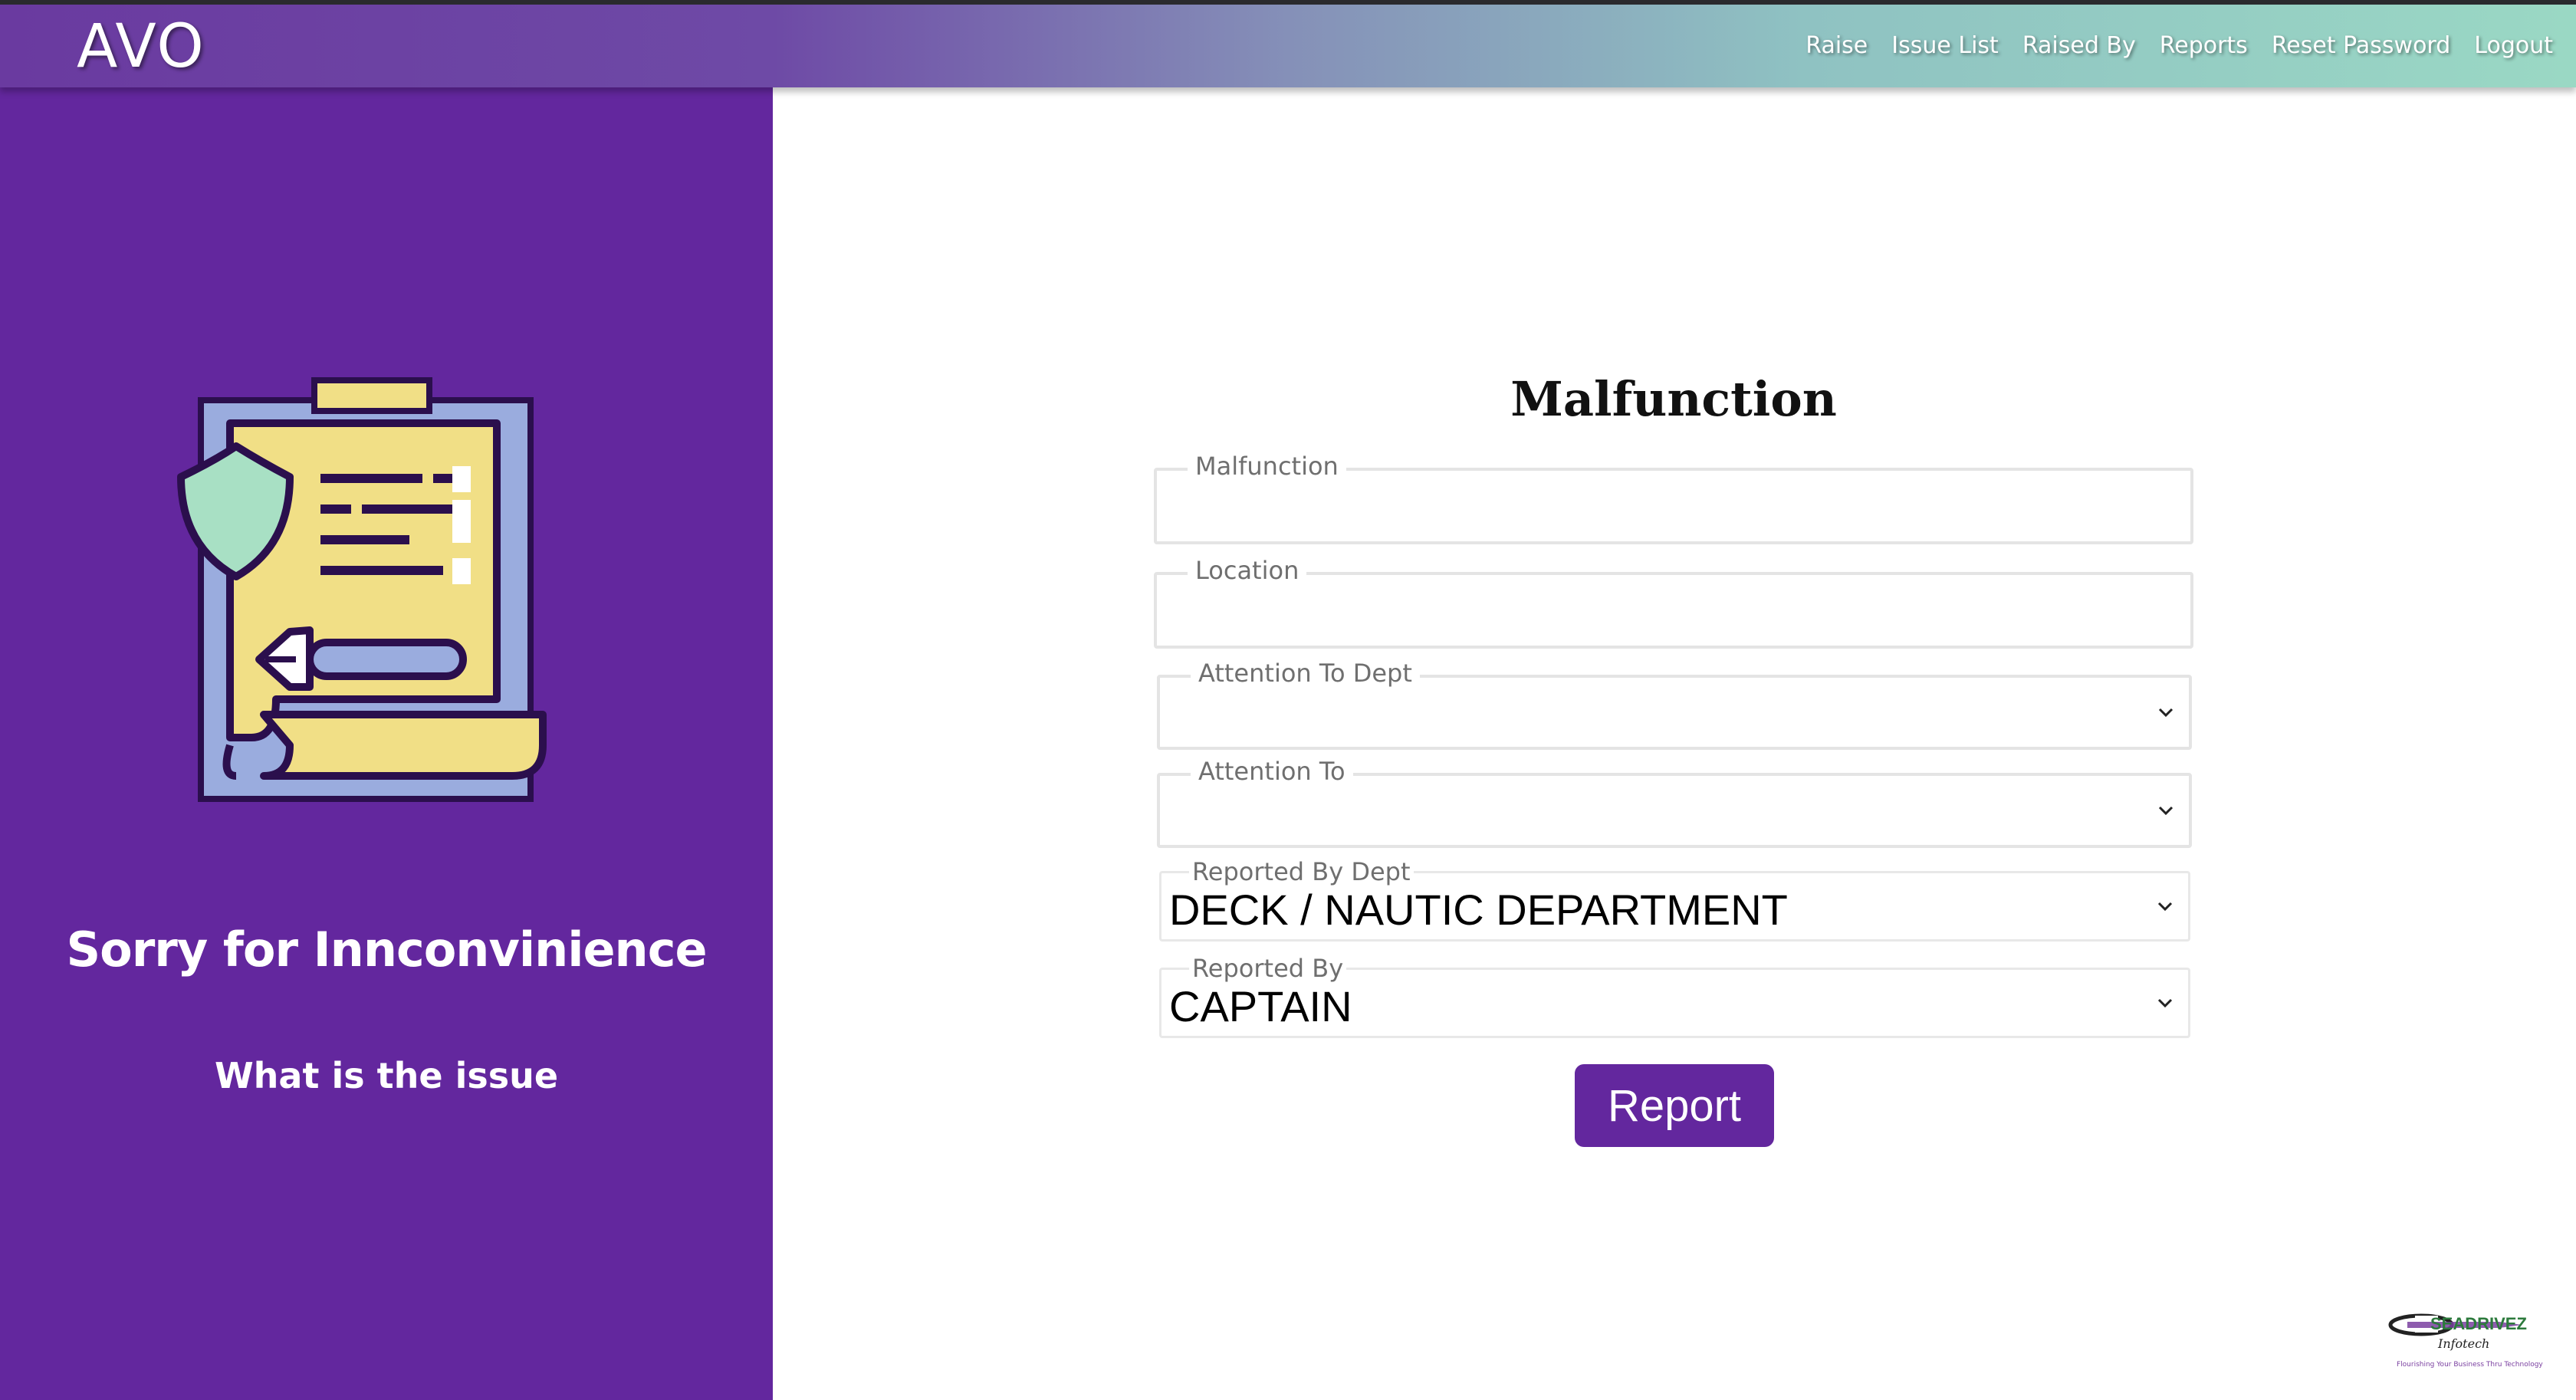 The height and width of the screenshot is (1400, 2576). Describe the element at coordinates (1261, 1006) in the screenshot. I see `reported-by-value: CAPTAIN` at that location.